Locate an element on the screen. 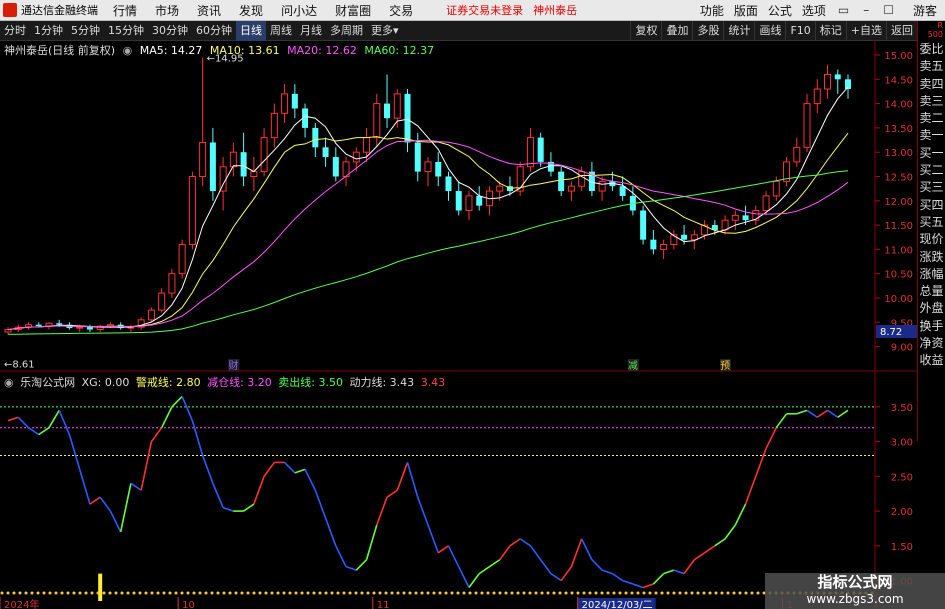  sub-warn: 警戒线: 2.80 is located at coordinates (168, 382).